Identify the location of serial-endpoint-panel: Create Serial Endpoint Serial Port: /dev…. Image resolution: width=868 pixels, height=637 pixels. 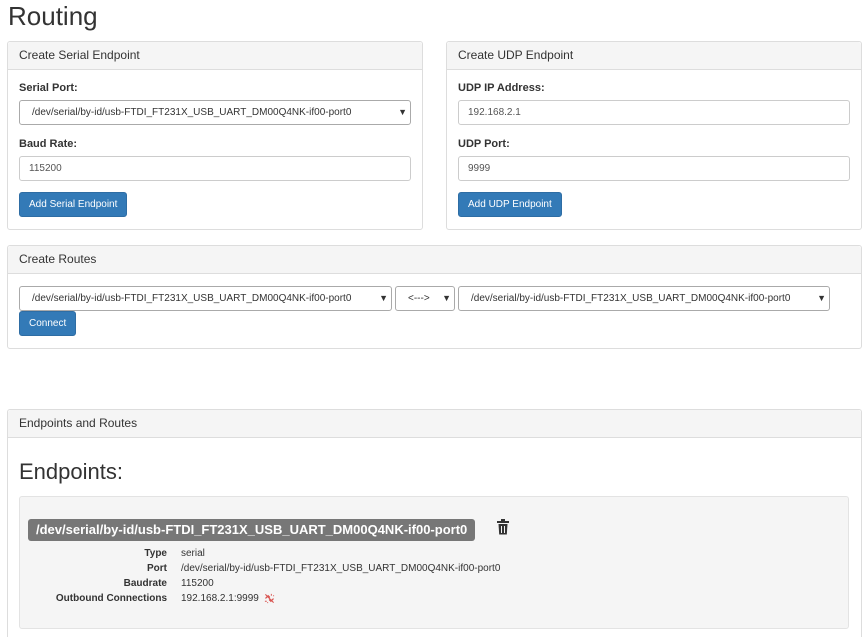
(215, 135).